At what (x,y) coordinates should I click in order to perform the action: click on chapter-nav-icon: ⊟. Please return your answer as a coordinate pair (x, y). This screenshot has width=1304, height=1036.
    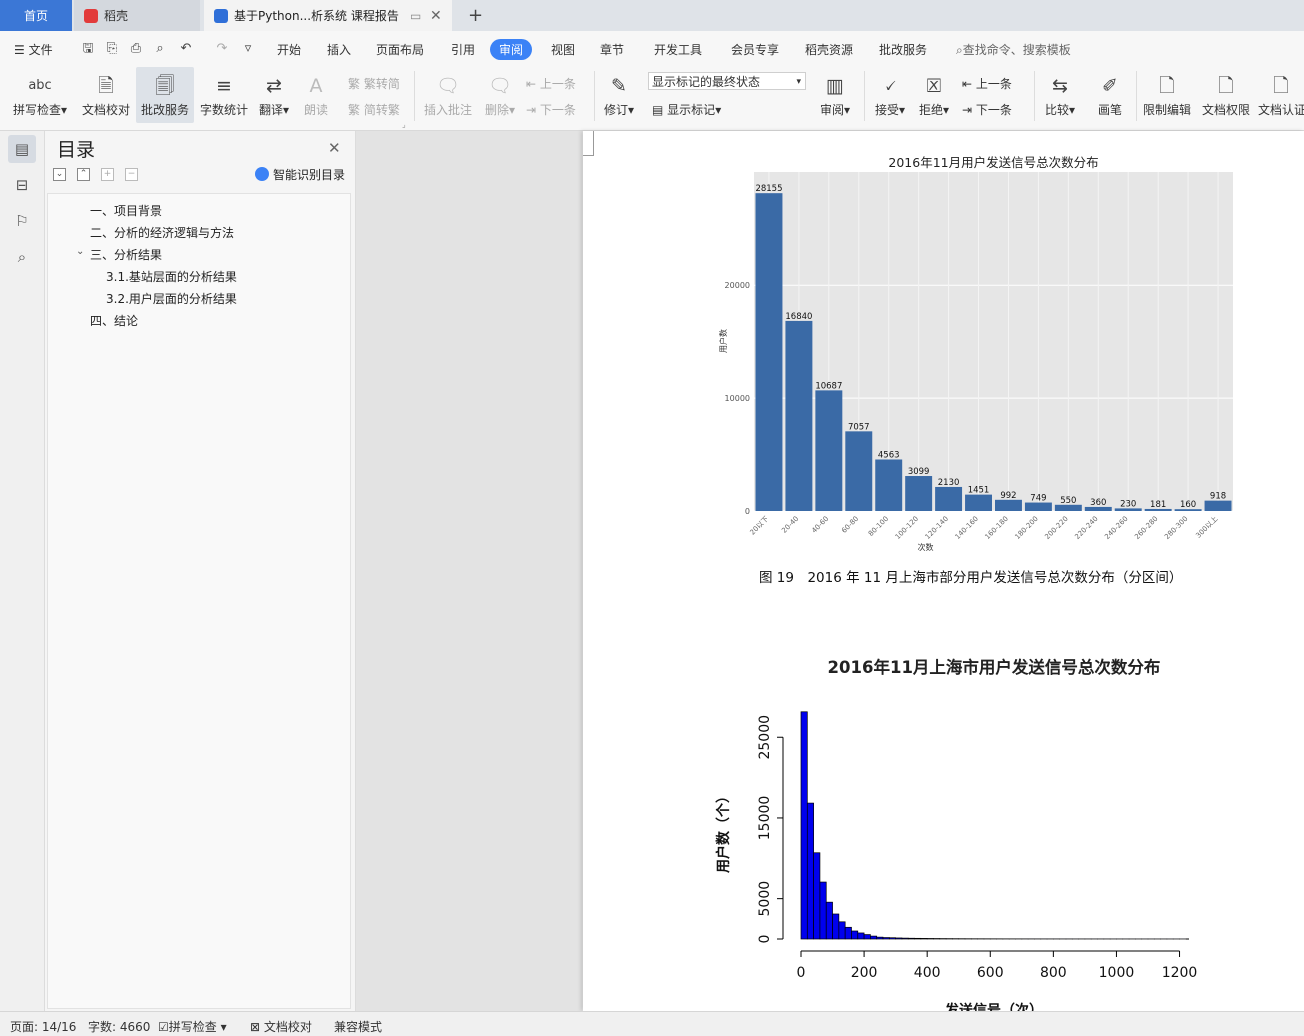
    Looking at the image, I should click on (22, 185).